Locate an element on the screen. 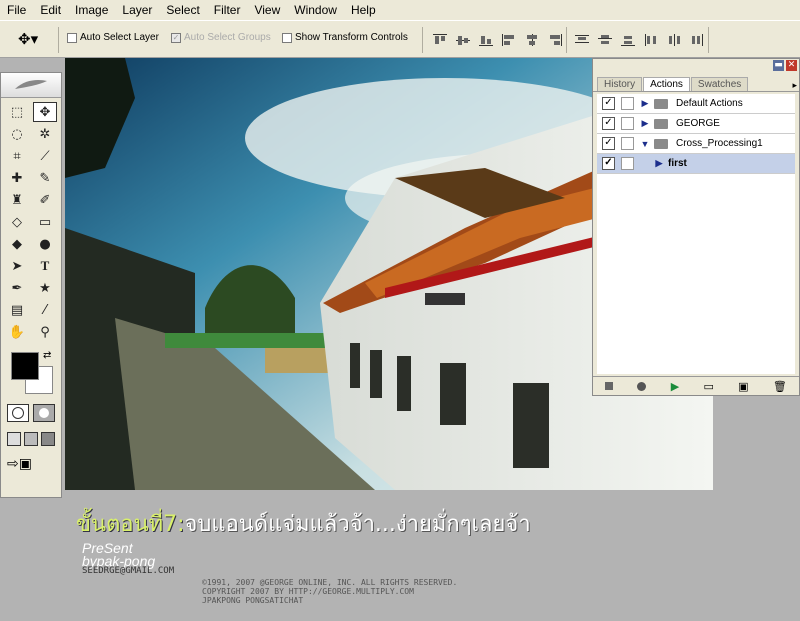 The height and width of the screenshot is (621, 800). notes-tool-icon: ▤ is located at coordinates (17, 310).